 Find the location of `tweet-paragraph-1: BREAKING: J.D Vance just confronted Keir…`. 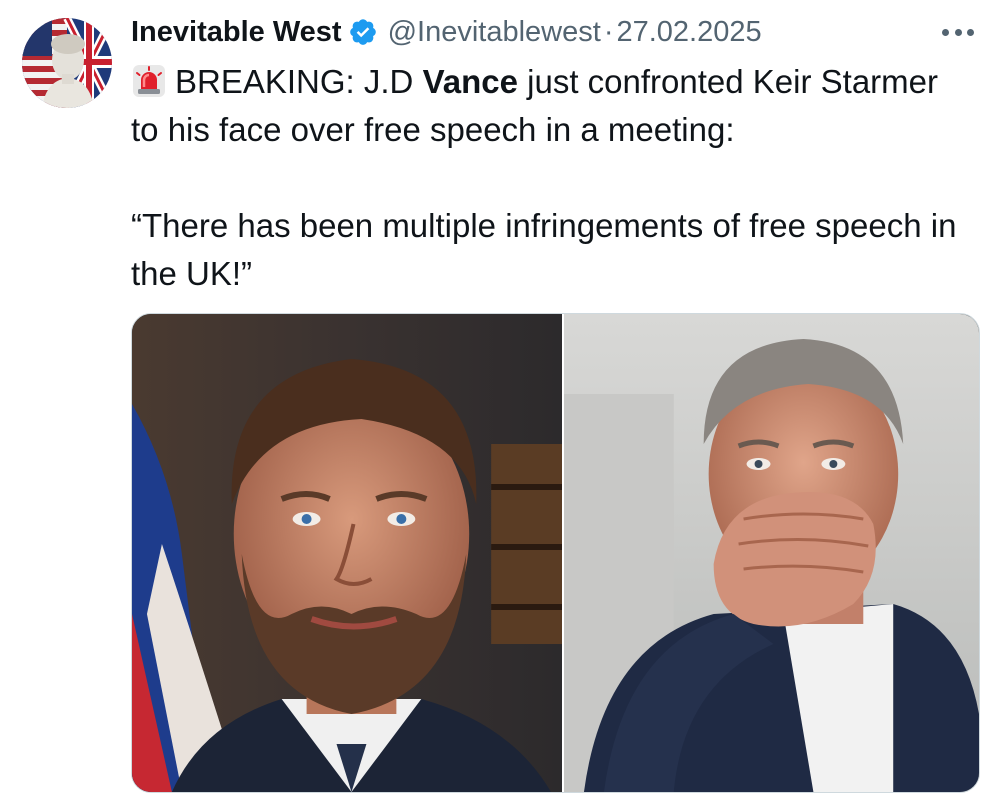

tweet-paragraph-1: BREAKING: J.D Vance just confronted Keir… is located at coordinates (551, 106).